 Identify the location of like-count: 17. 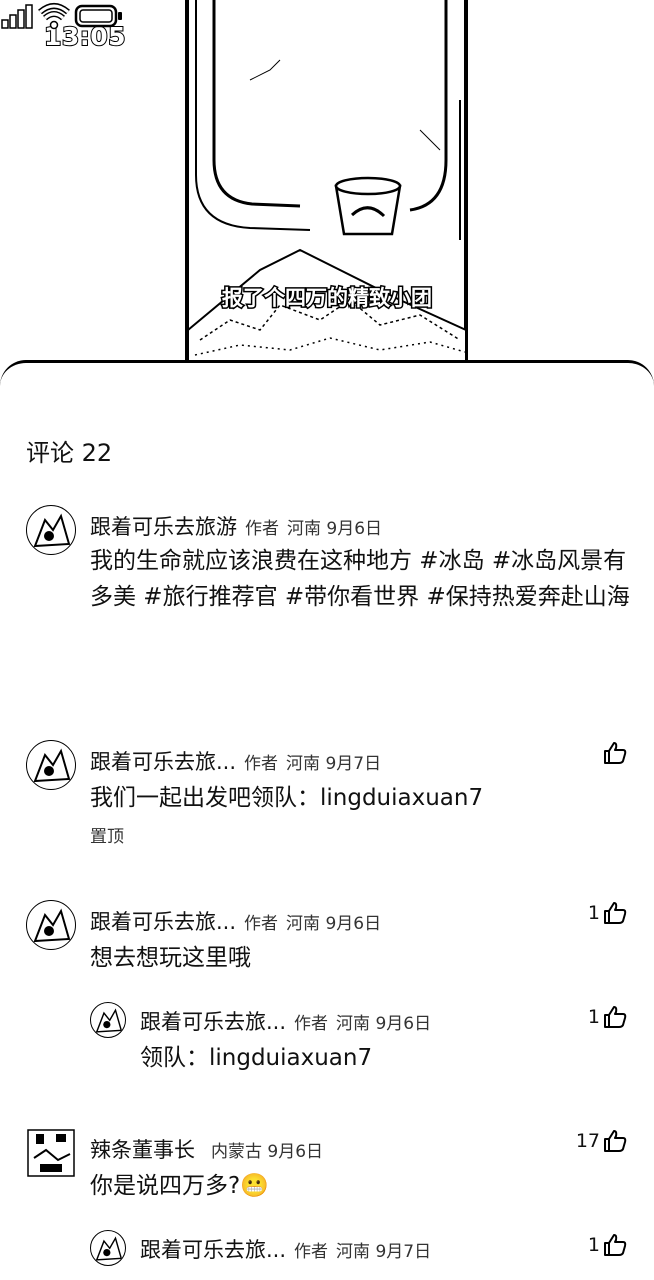
(587, 1141).